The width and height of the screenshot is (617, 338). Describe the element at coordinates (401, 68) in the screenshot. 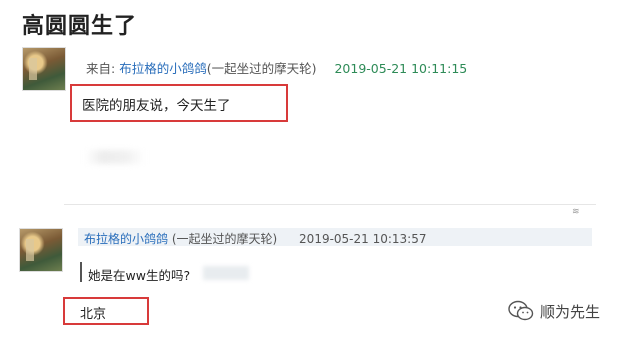

I see `post-timestamp: 2019-05-21 10:11:15` at that location.